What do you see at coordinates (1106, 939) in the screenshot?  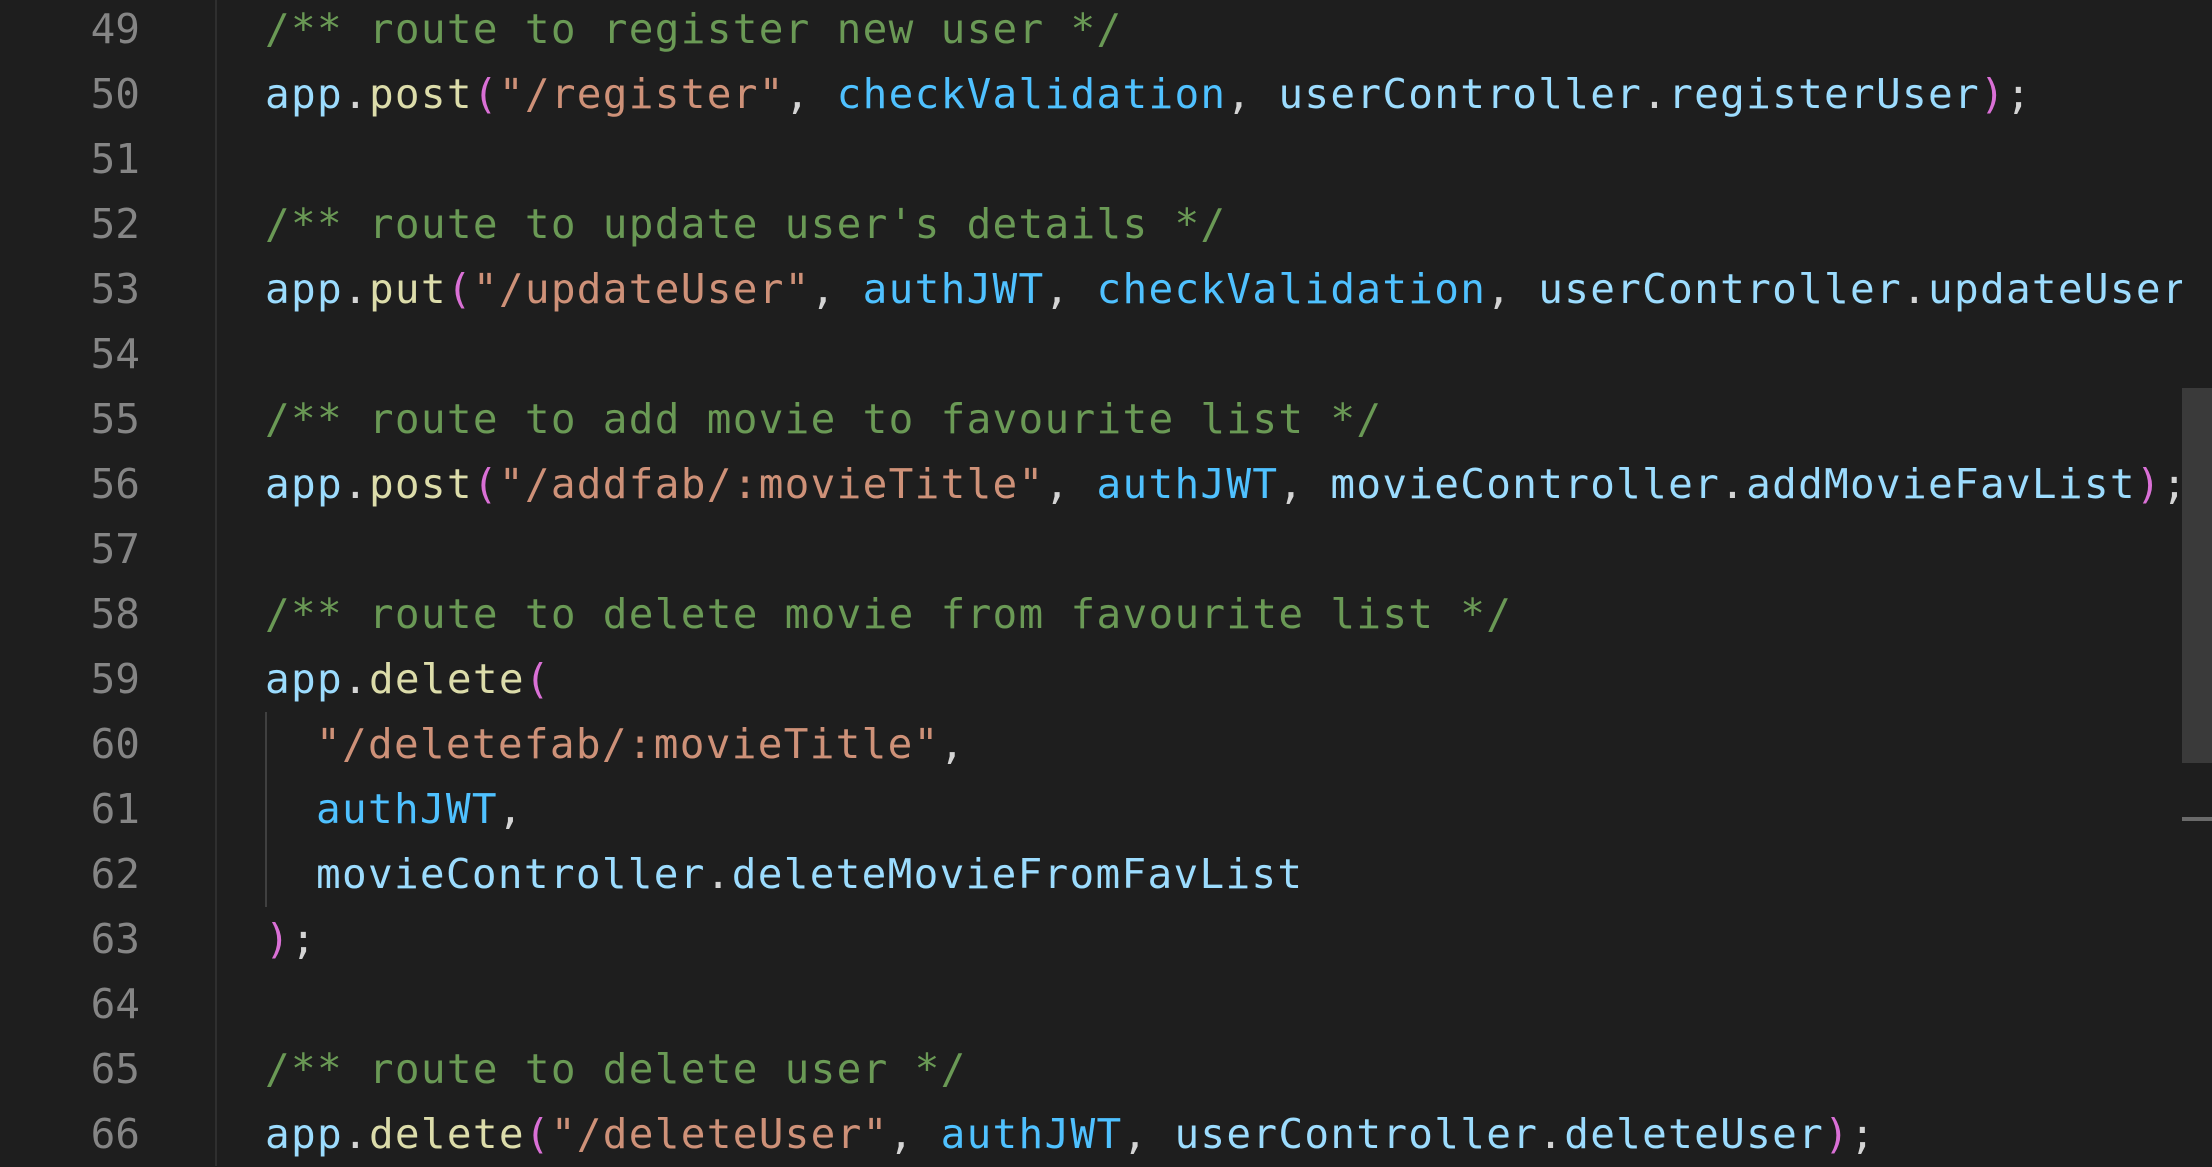 I see `code-line: 63);` at bounding box center [1106, 939].